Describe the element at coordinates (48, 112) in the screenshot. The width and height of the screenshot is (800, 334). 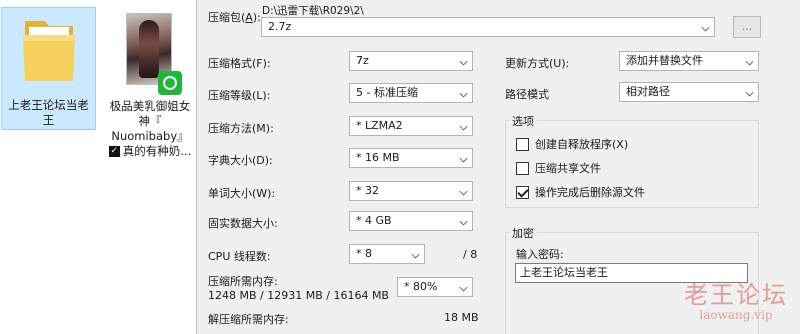
I see `folder-label: 上老王论坛当老王` at that location.